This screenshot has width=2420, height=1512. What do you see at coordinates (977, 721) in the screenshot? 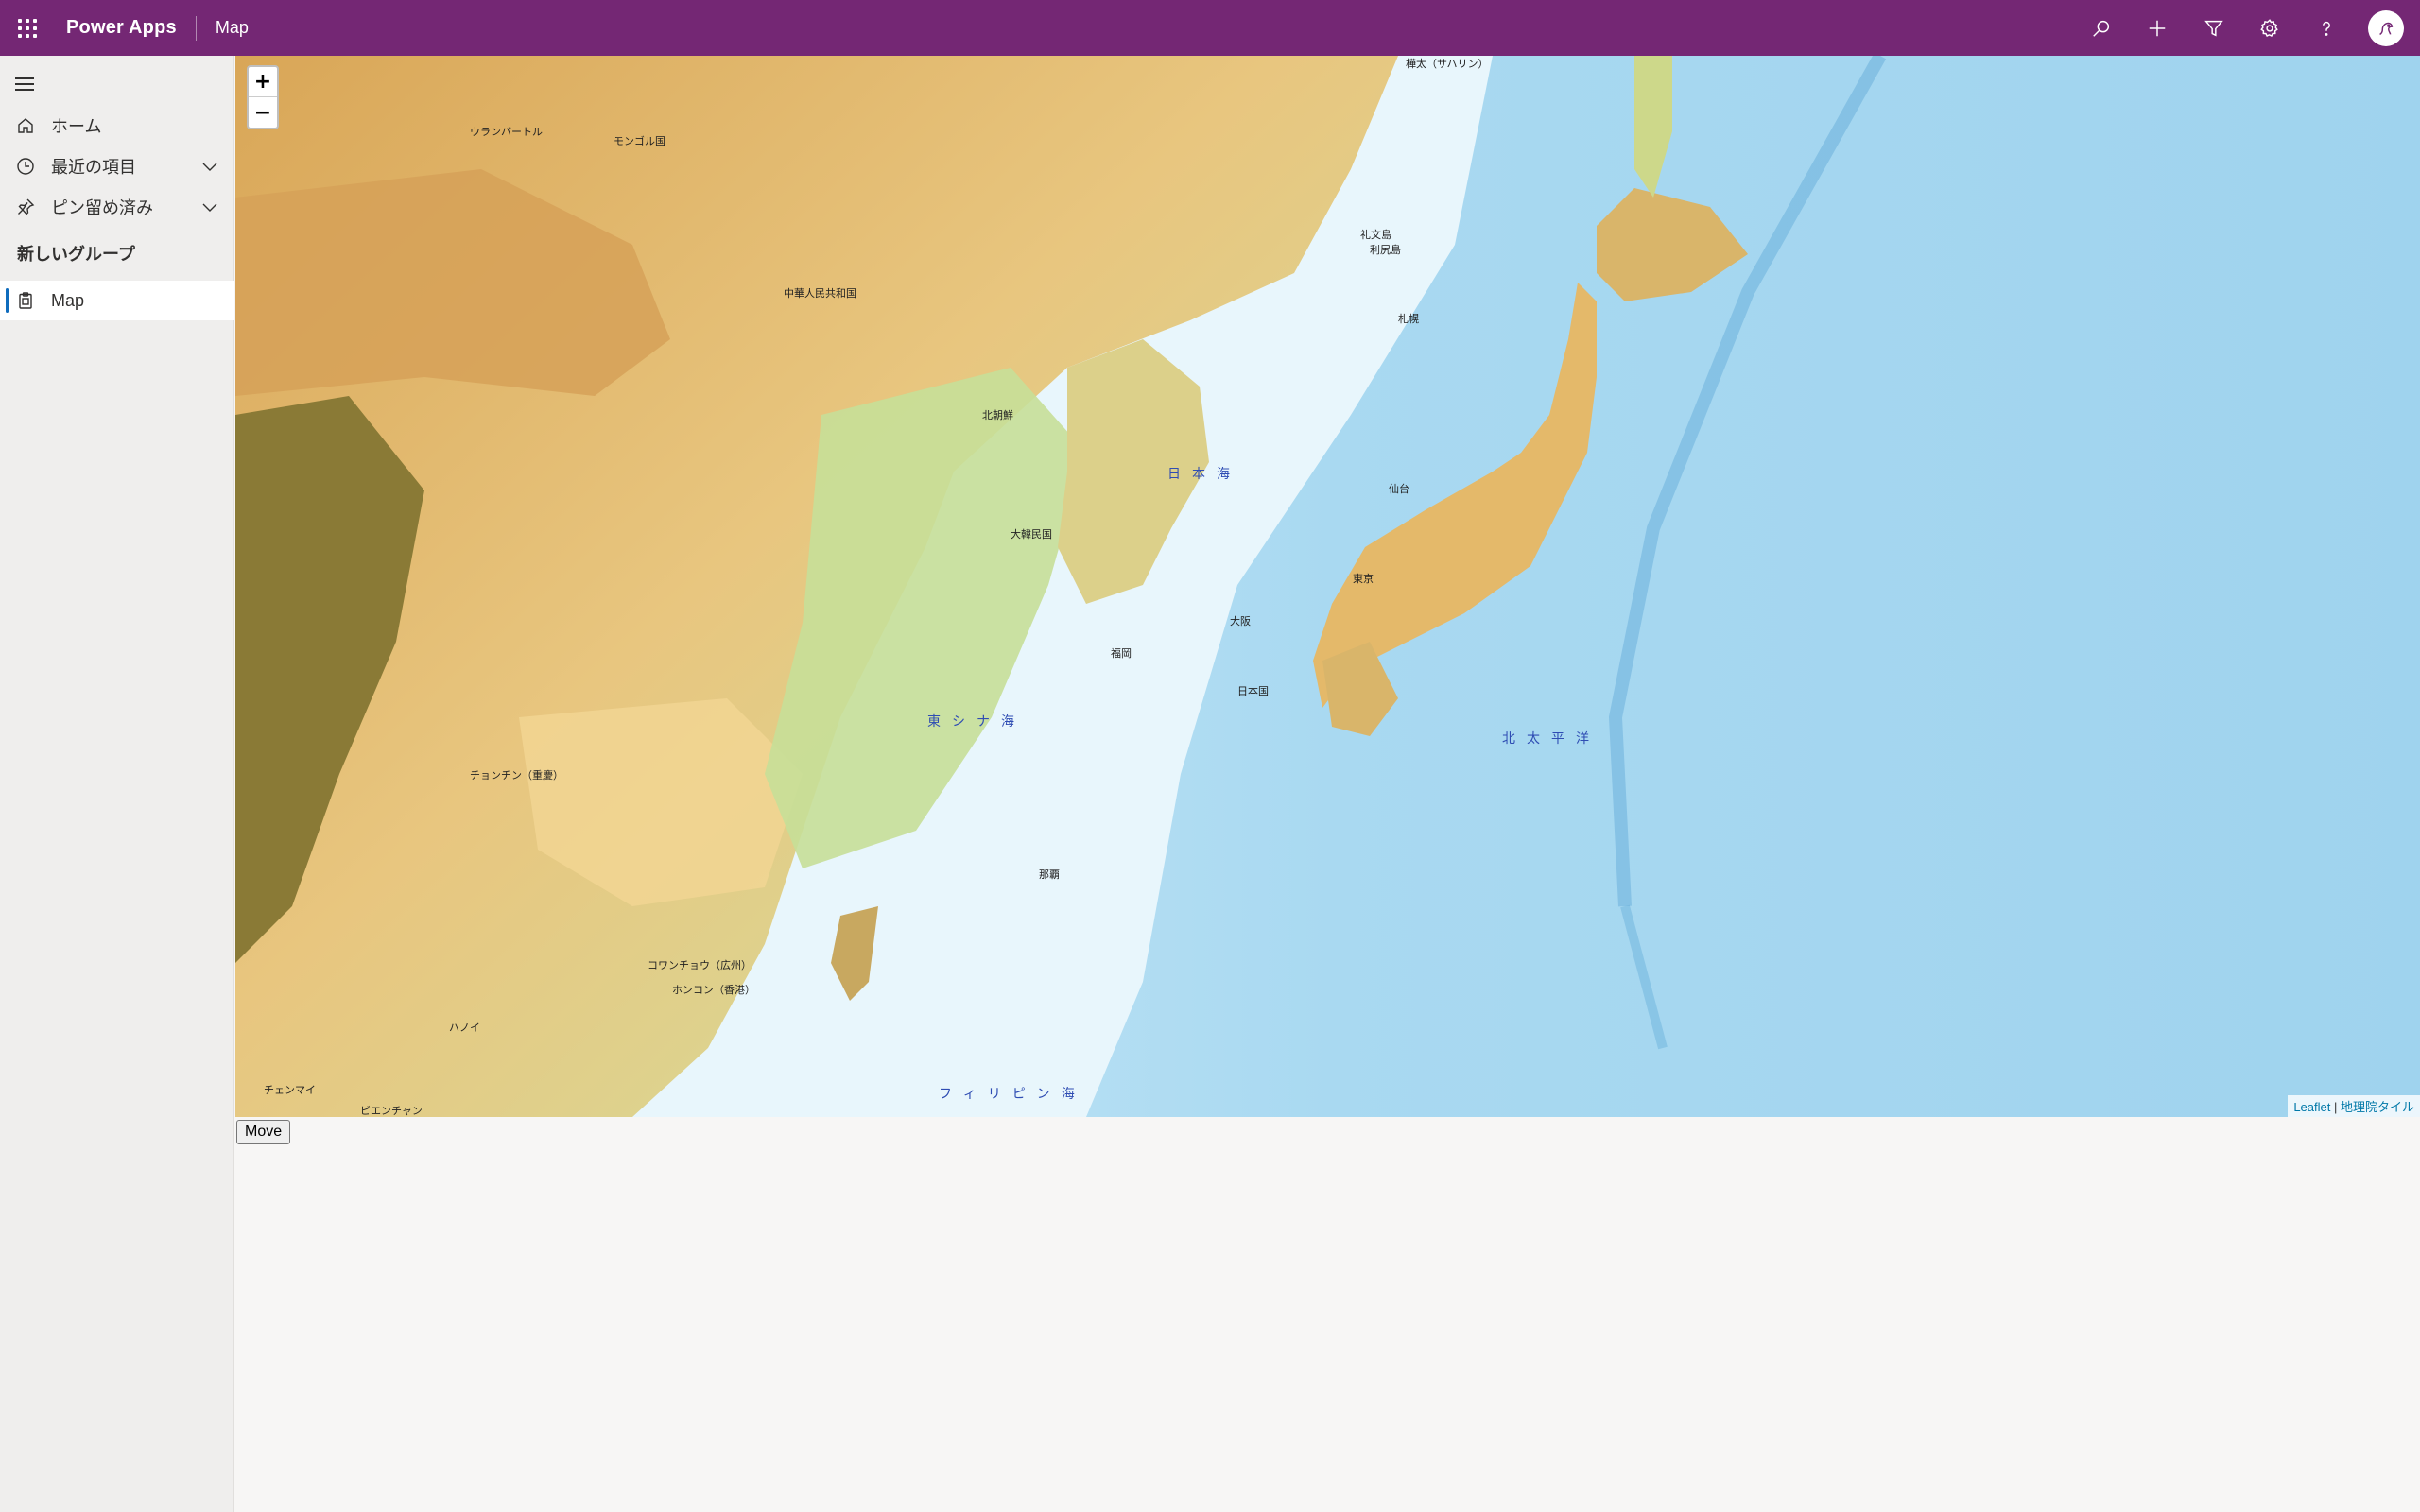
I see `sea-label-east-china-sea: 東シナ海` at bounding box center [977, 721].